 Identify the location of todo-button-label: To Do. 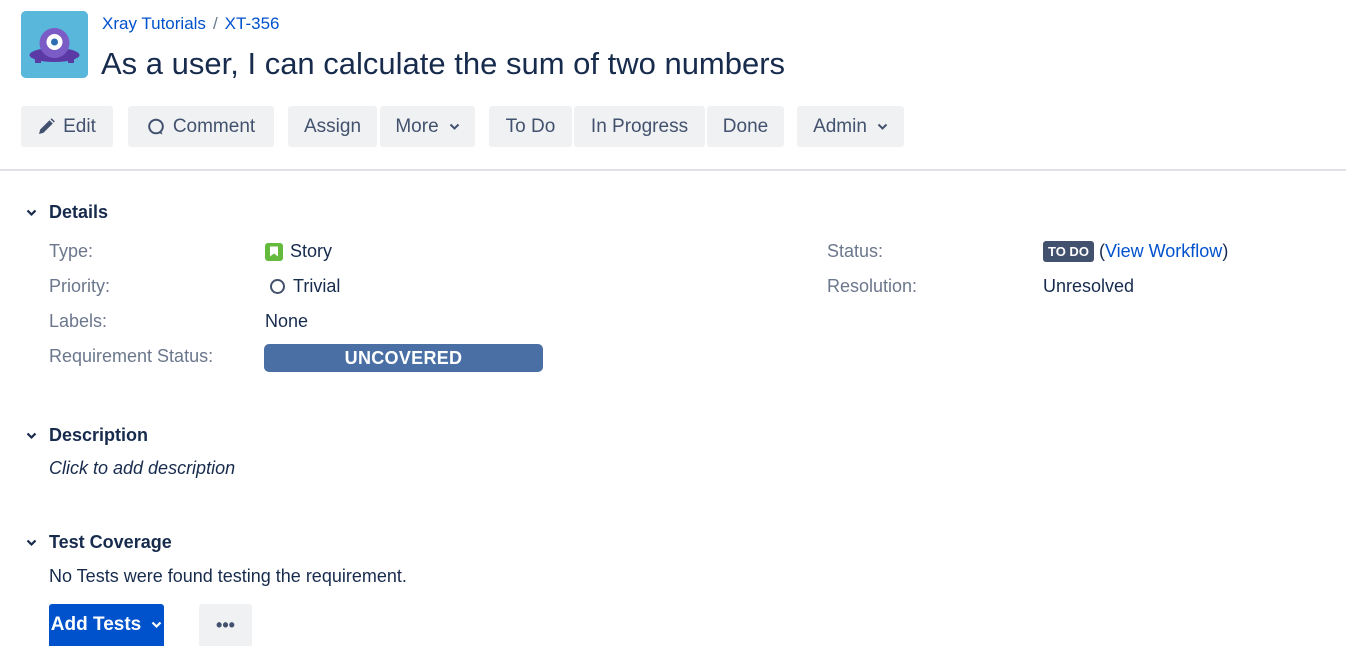
(530, 126).